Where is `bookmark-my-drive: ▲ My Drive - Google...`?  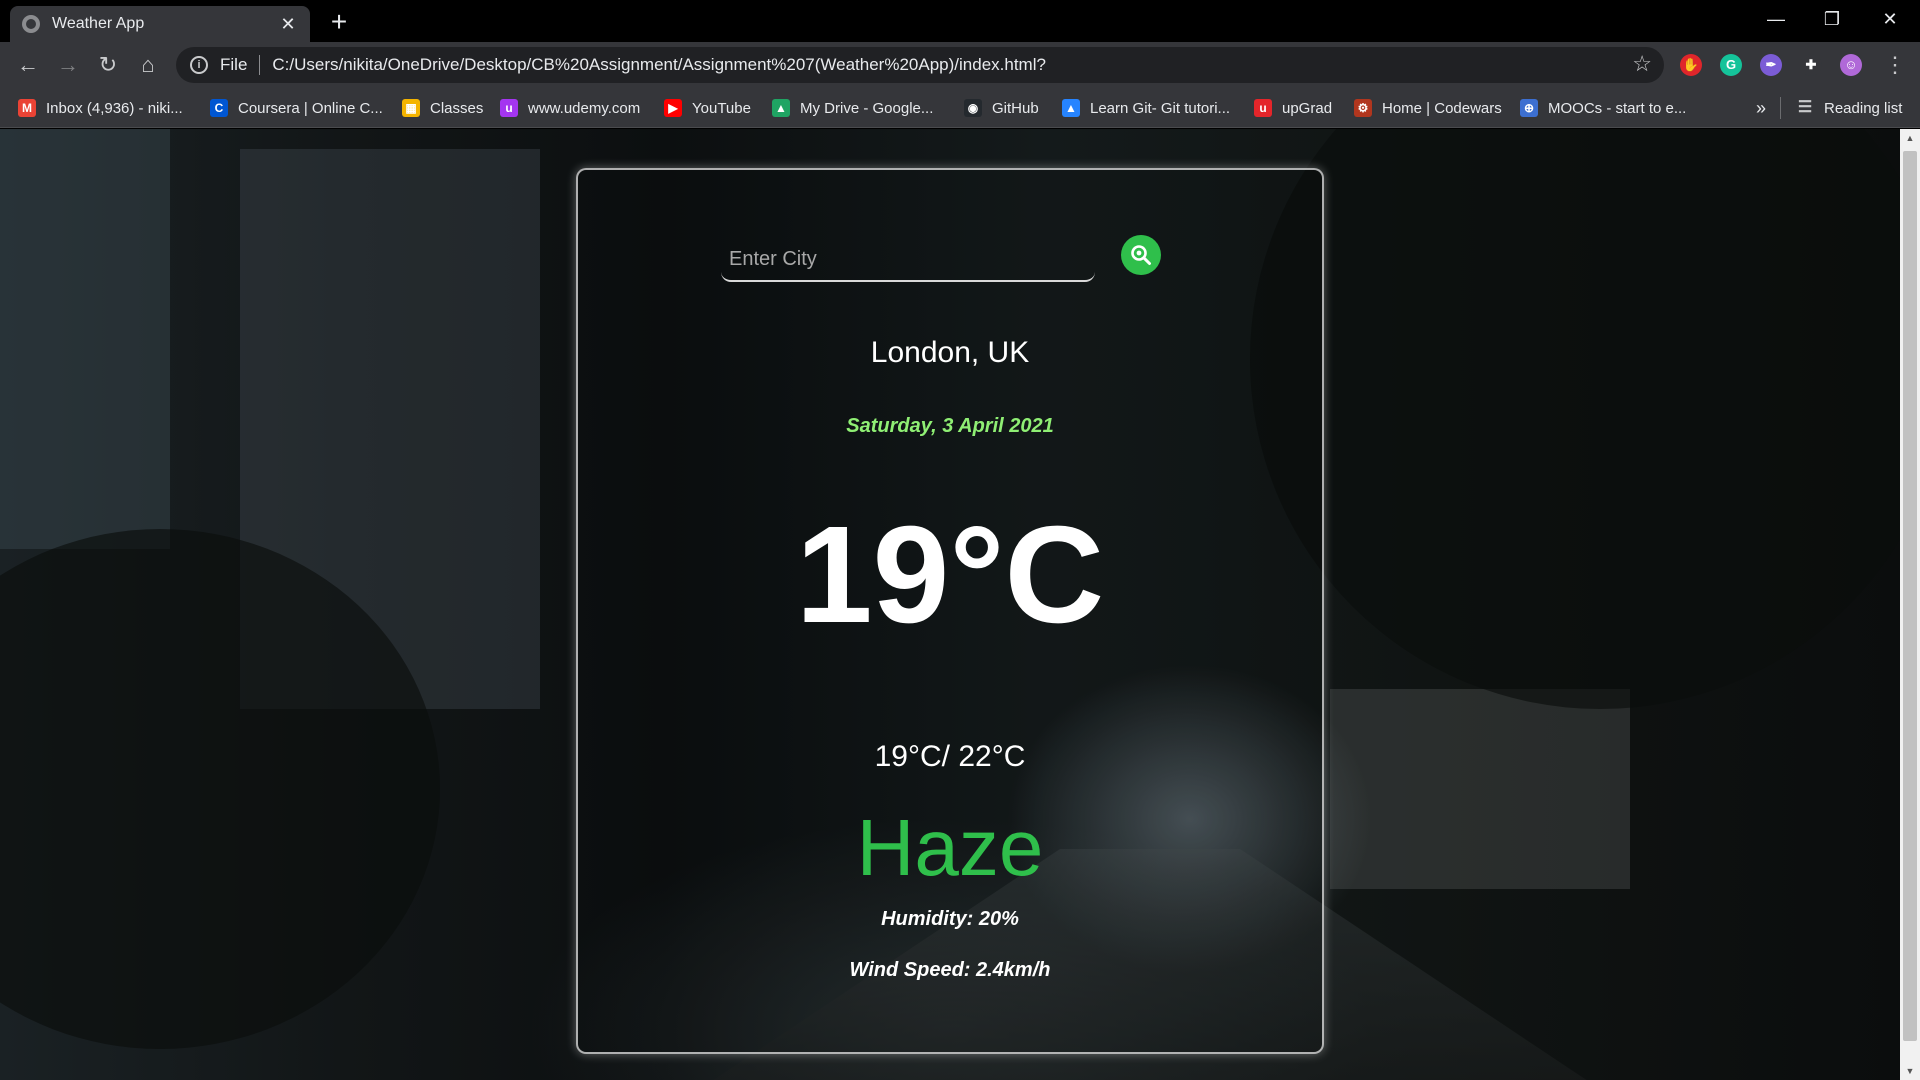 bookmark-my-drive: ▲ My Drive - Google... is located at coordinates (852, 108).